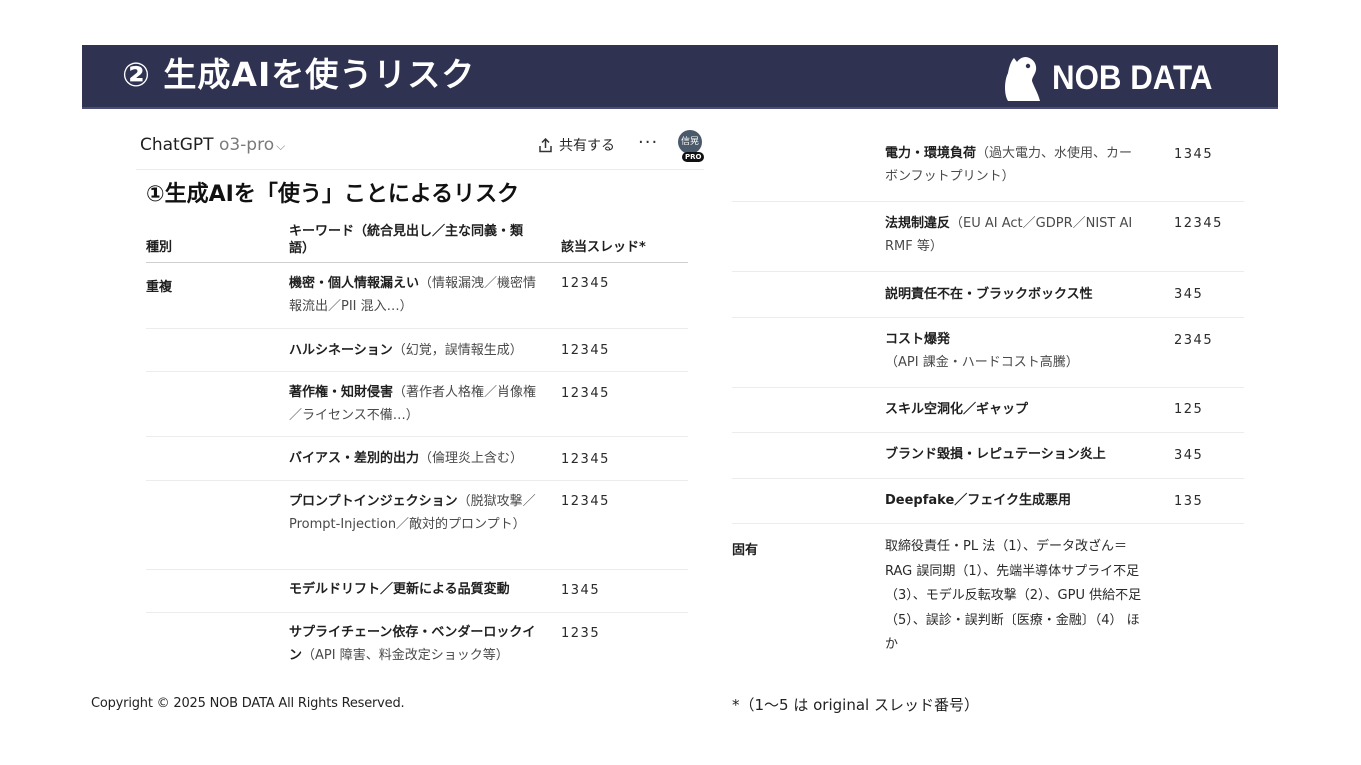 The height and width of the screenshot is (765, 1361). I want to click on keyword-note: （API 課金・ハードコスト高騰）, so click(982, 362).